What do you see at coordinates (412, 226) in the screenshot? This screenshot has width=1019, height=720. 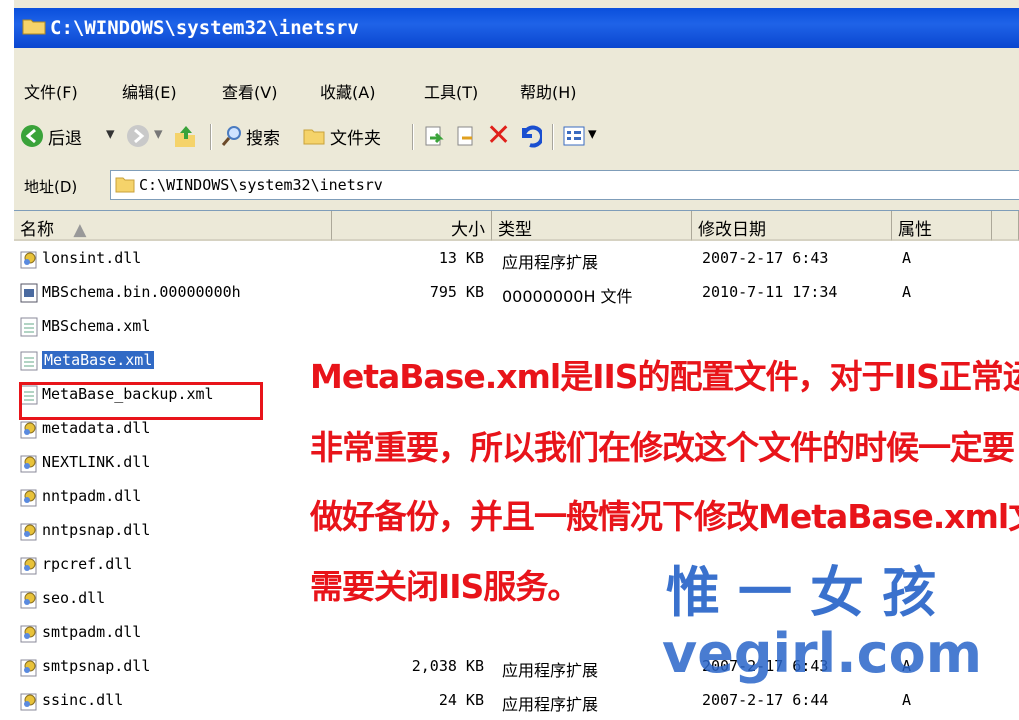 I see `column-header-size: 大小` at bounding box center [412, 226].